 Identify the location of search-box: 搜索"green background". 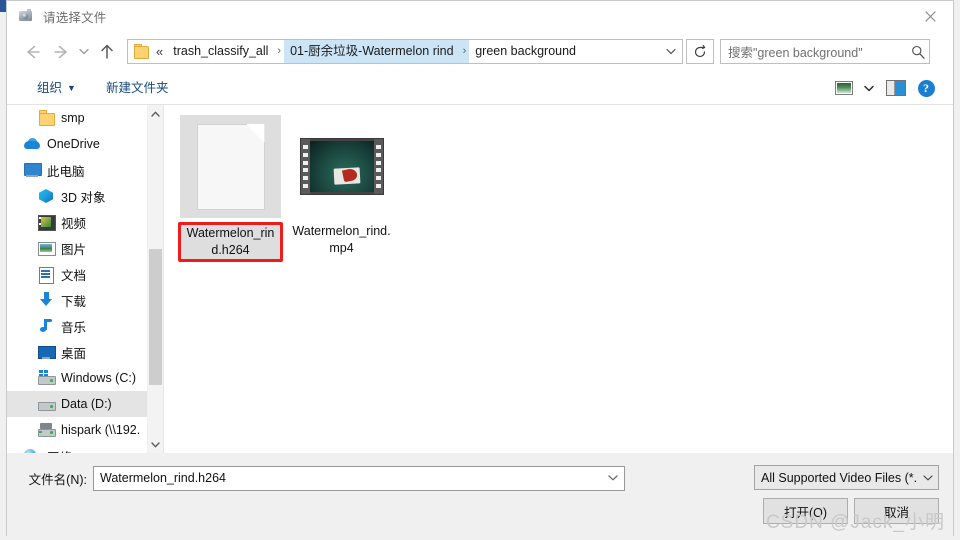
(825, 51).